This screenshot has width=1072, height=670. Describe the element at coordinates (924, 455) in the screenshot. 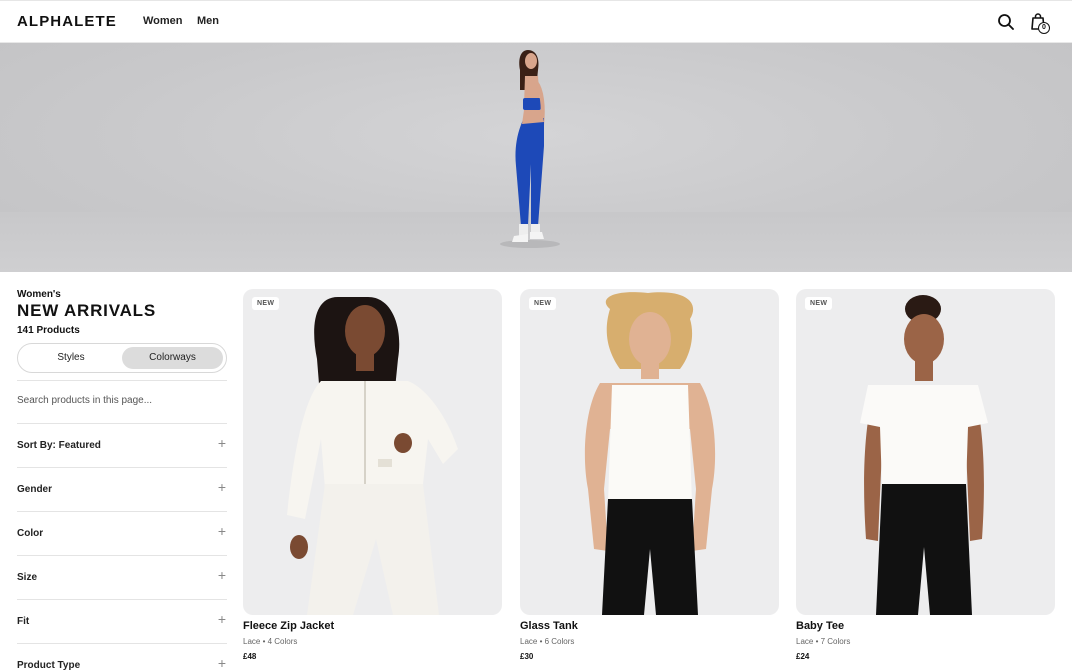

I see `tee-model-image` at that location.